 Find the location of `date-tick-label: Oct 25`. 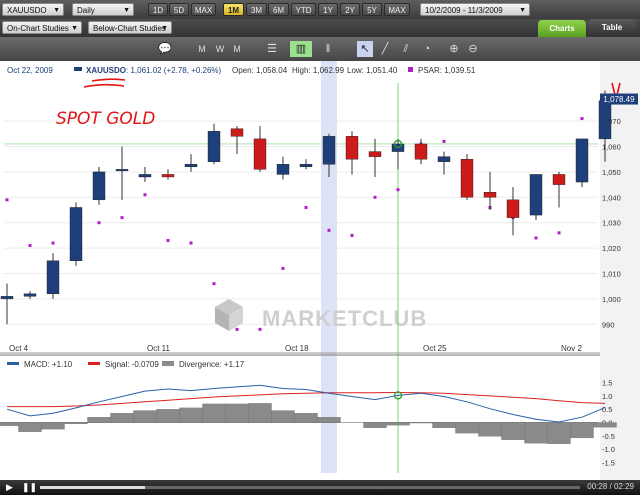

date-tick-label: Oct 25 is located at coordinates (435, 348).